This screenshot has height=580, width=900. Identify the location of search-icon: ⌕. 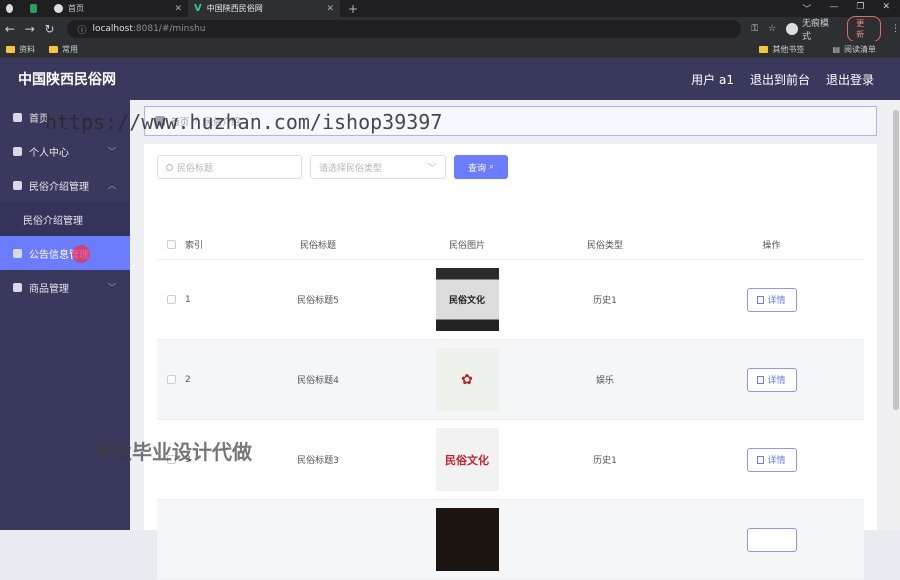
(491, 167).